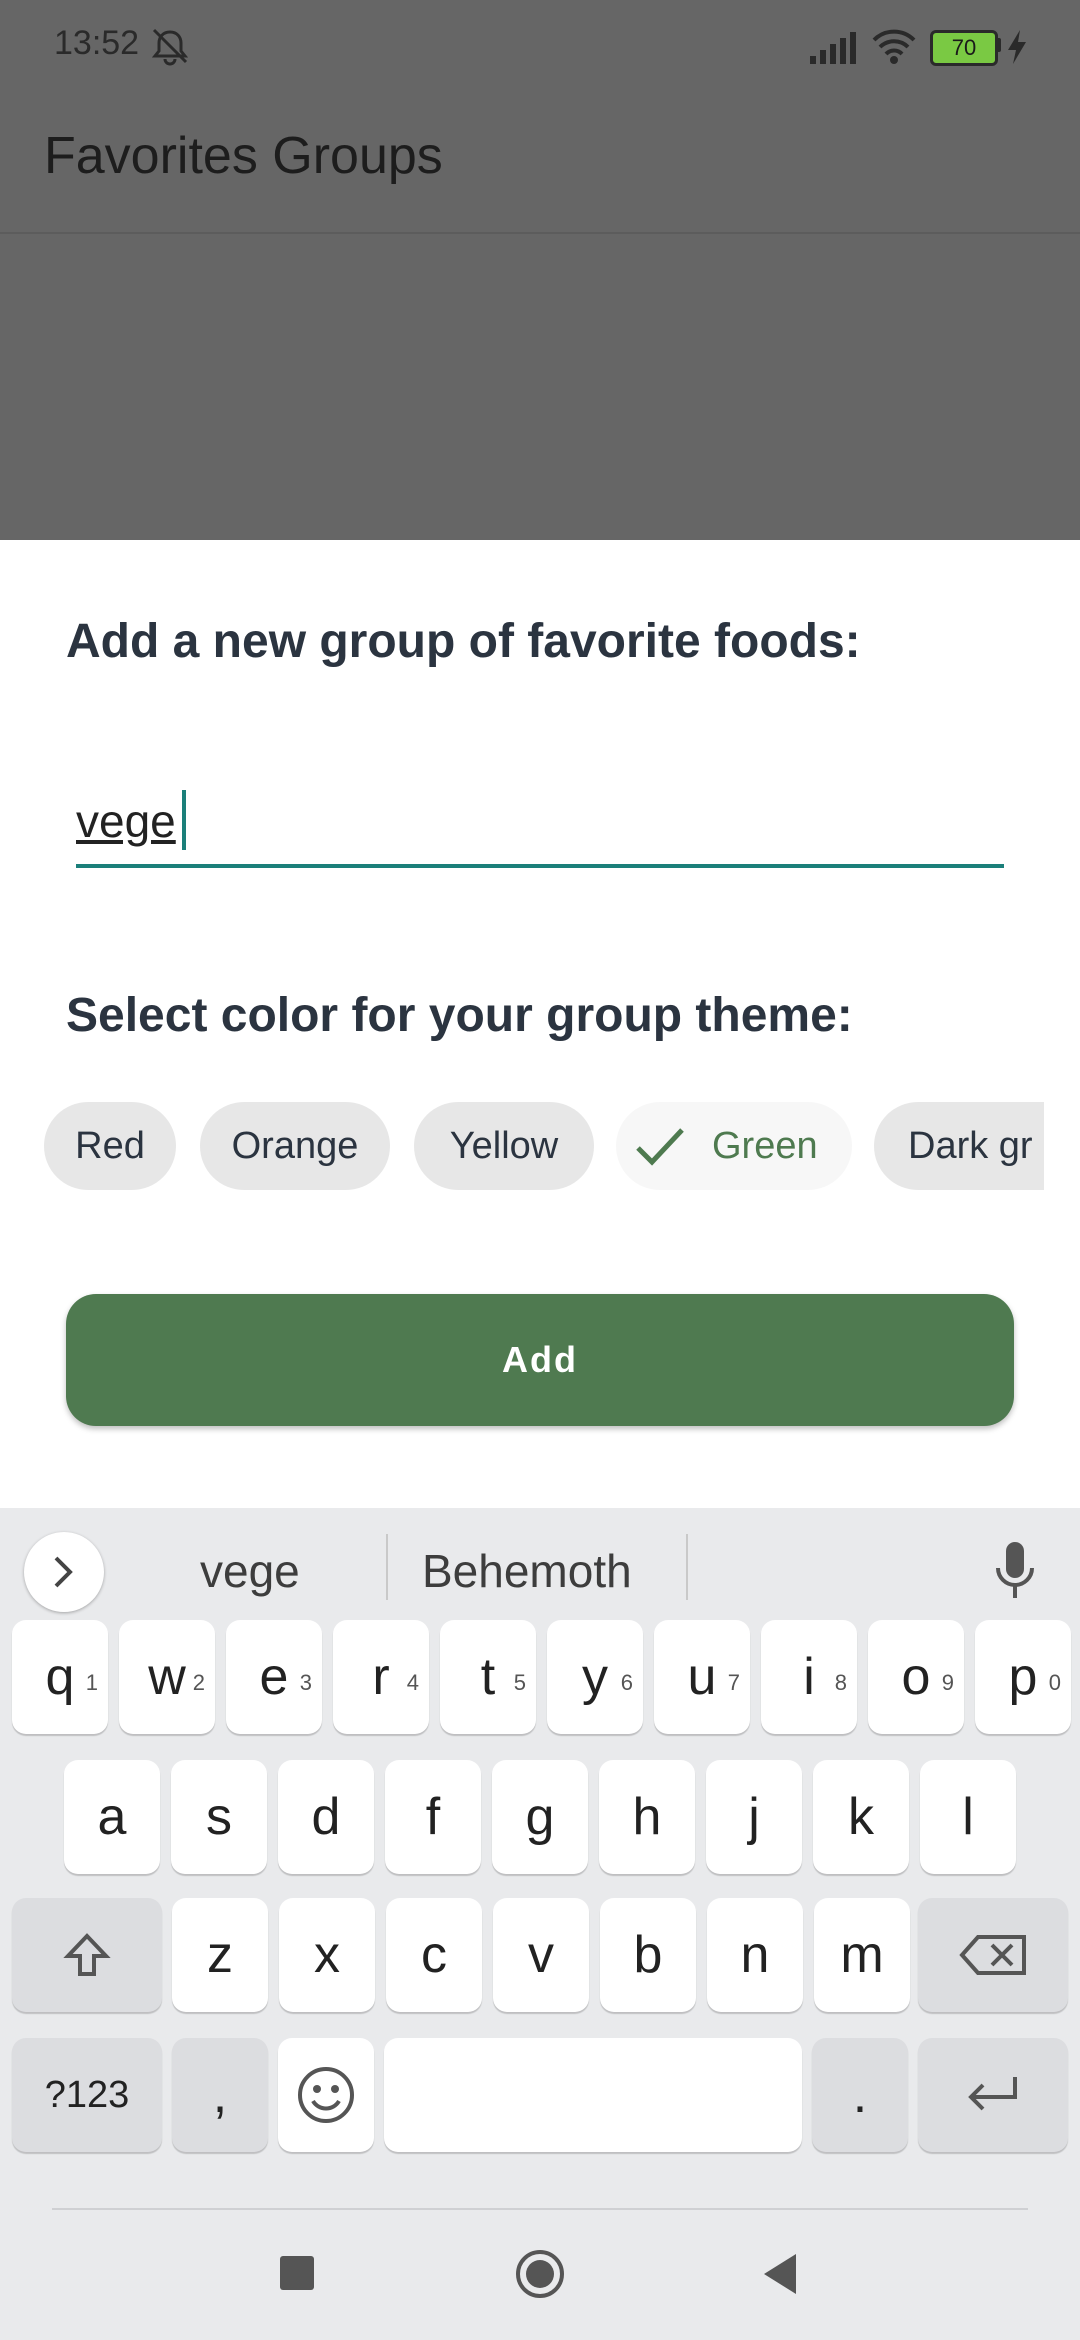  I want to click on recents-button, so click(297, 2273).